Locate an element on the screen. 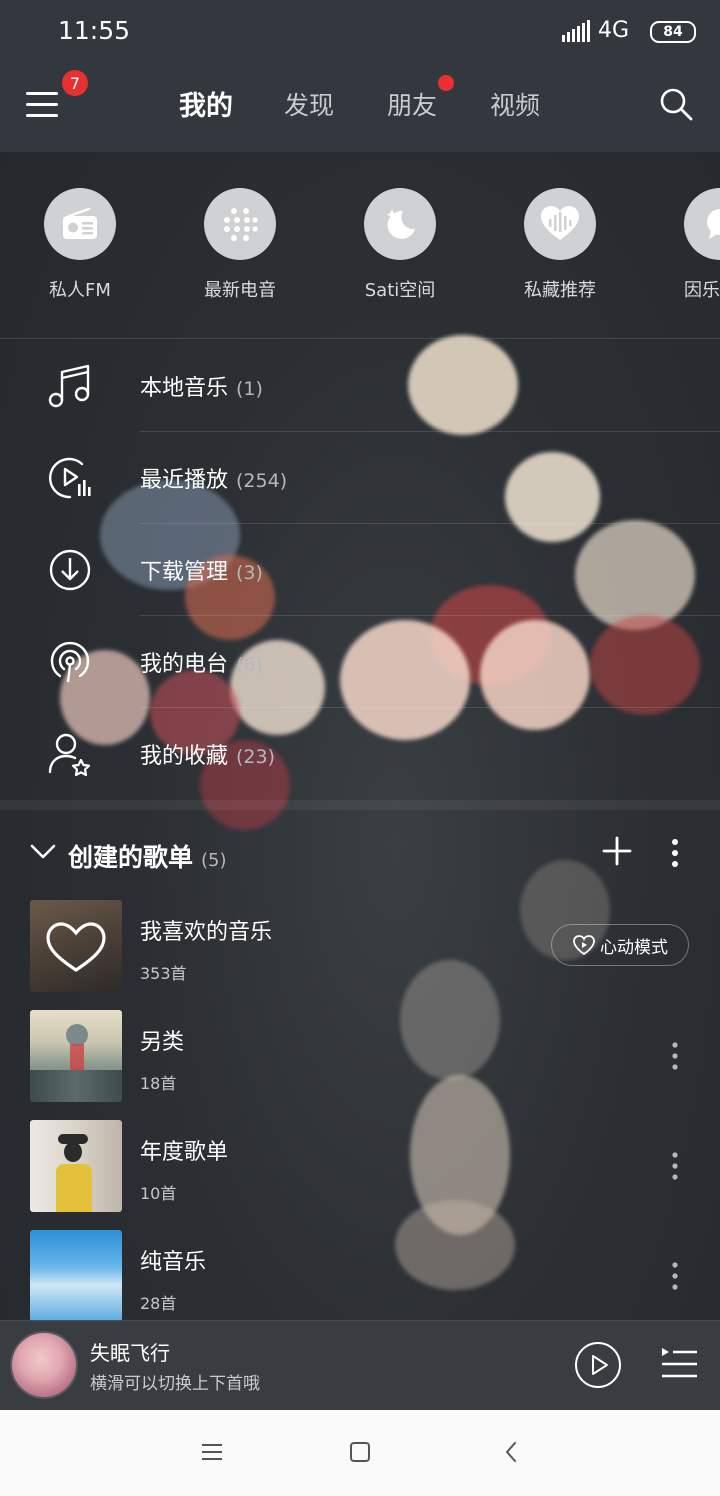 This screenshot has height=1496, width=720. dots-grid-icon is located at coordinates (241, 224).